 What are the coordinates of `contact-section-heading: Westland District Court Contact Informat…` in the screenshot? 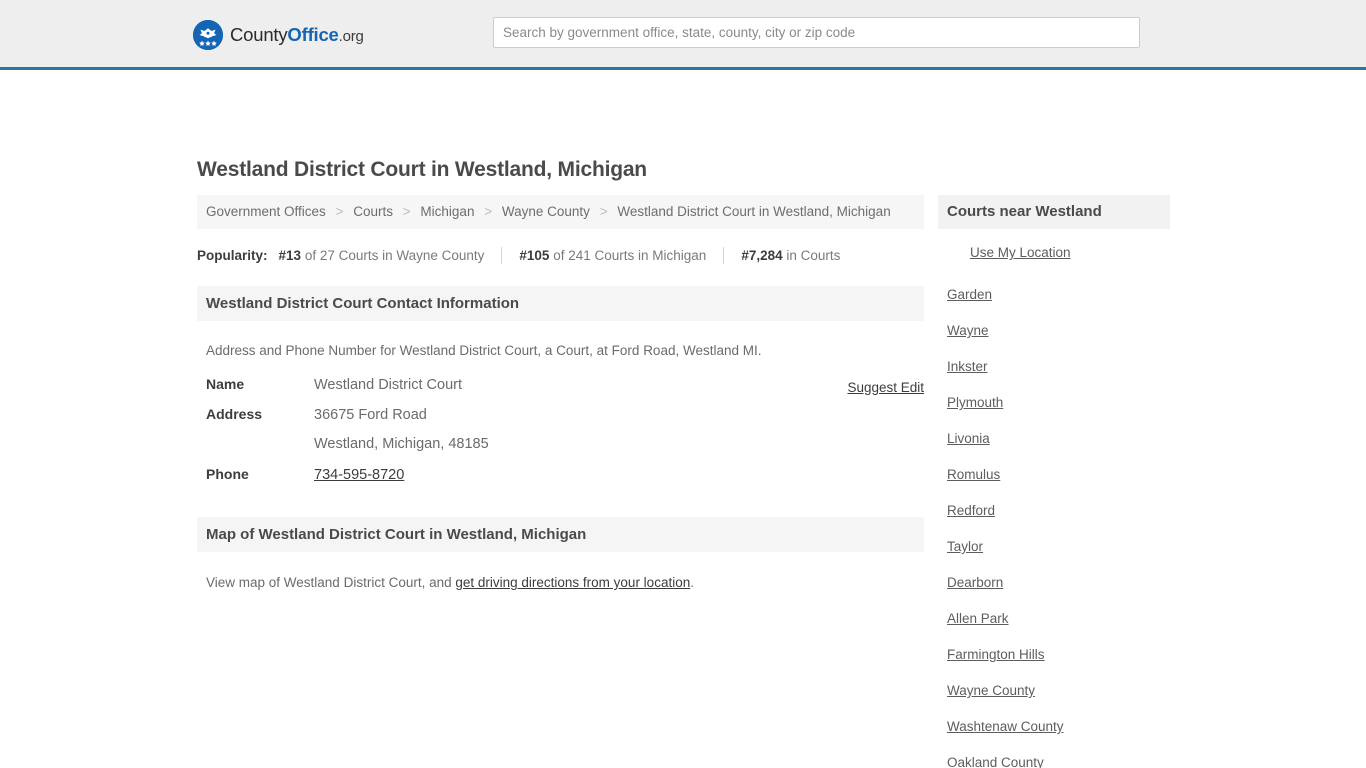 It's located at (560, 303).